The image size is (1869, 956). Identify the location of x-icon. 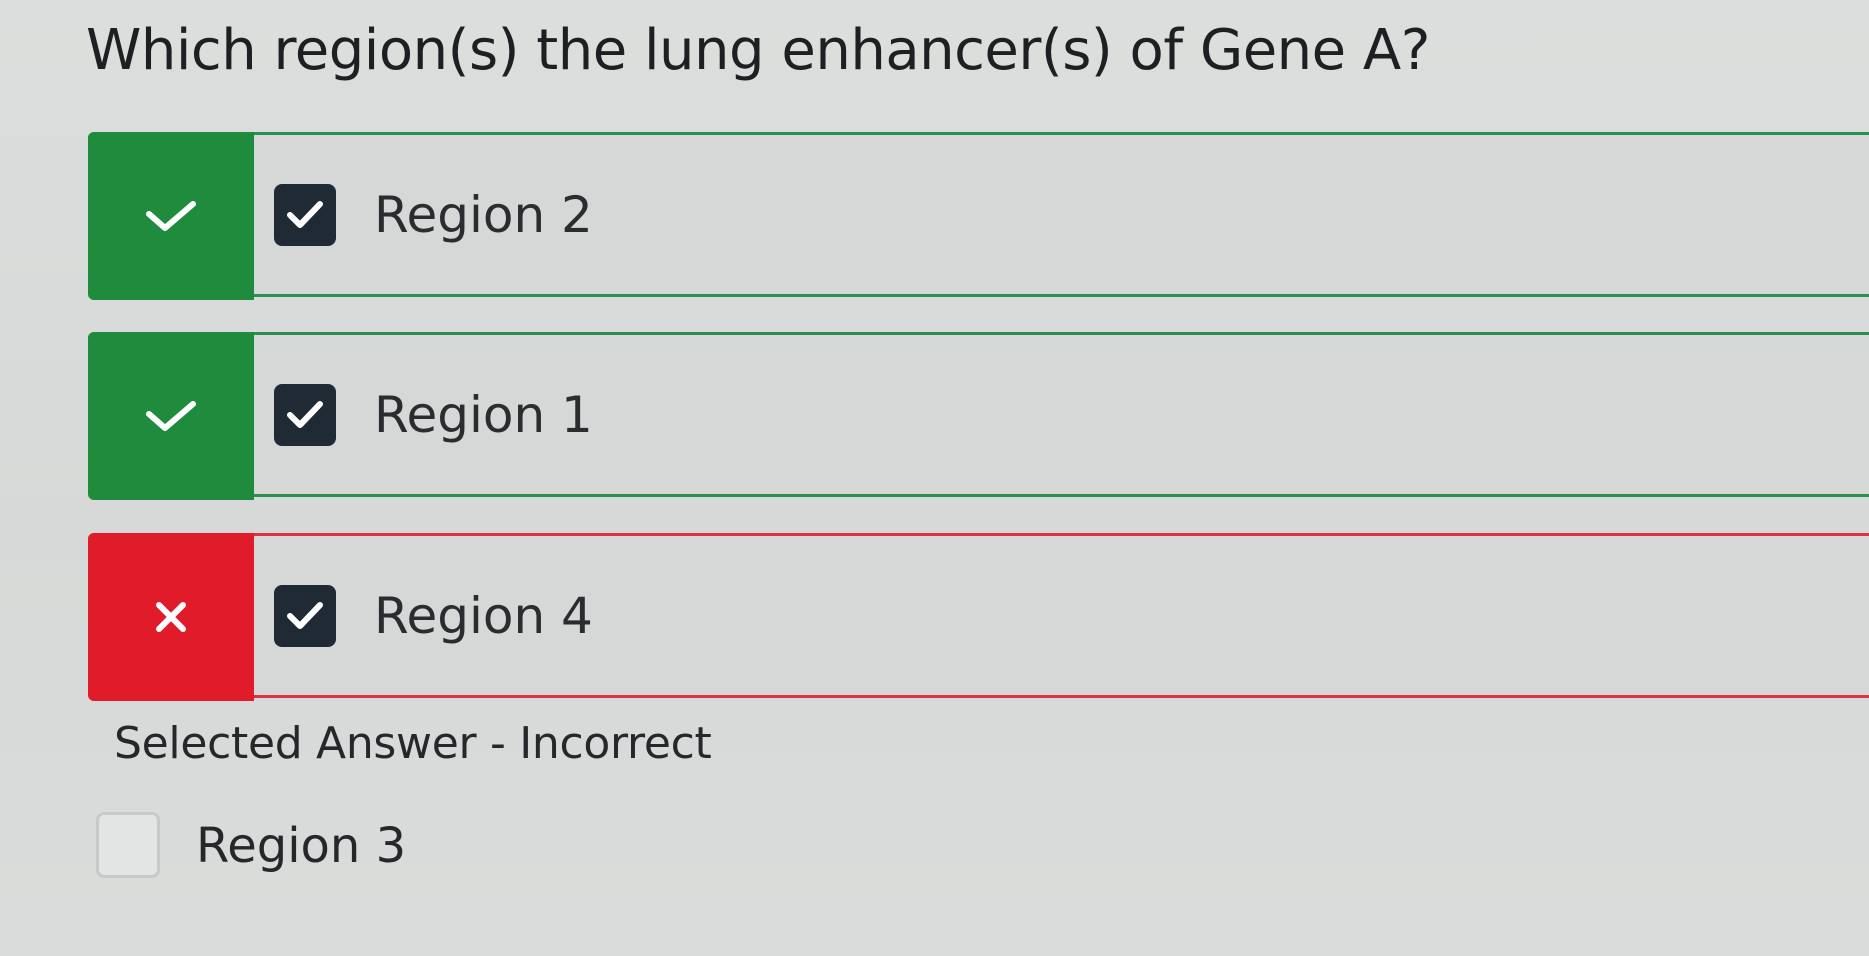
(171, 617).